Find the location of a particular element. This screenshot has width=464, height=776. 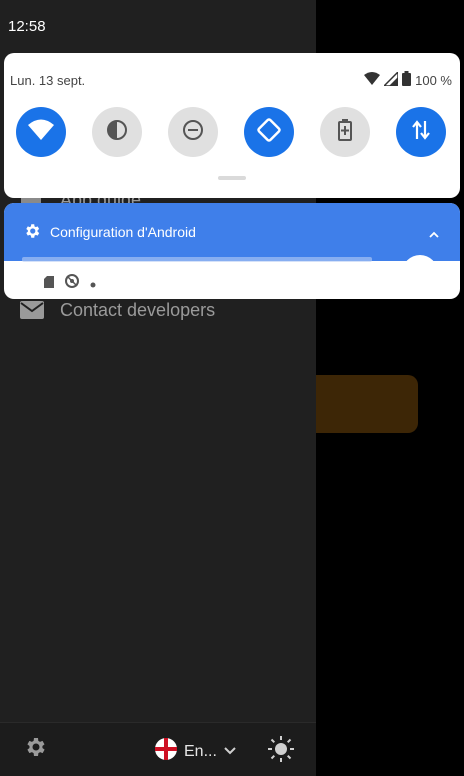

chevron-down-icon is located at coordinates (230, 752).